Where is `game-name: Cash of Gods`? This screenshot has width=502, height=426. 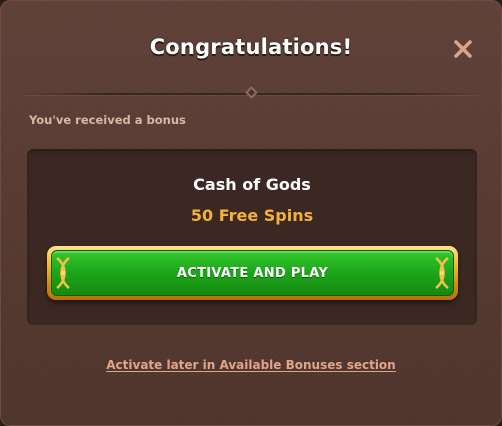 game-name: Cash of Gods is located at coordinates (252, 184).